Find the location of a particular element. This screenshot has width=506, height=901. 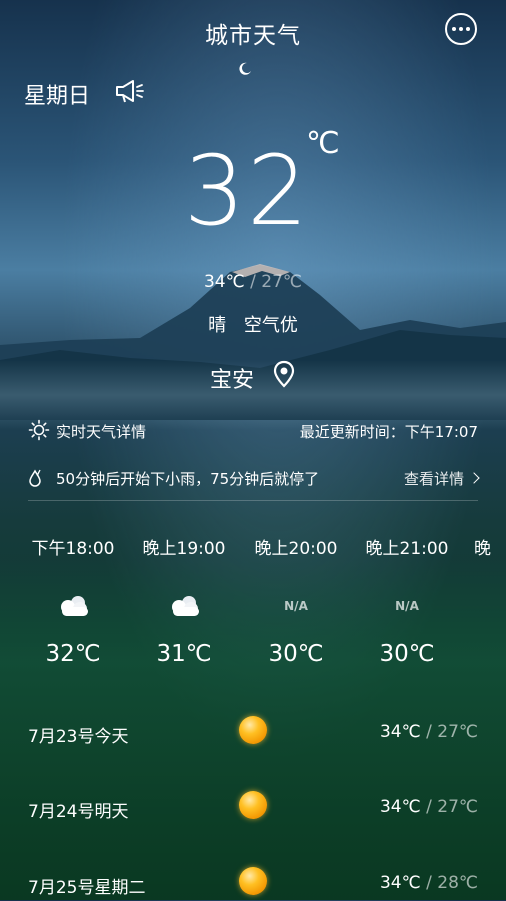

location-pin-icon is located at coordinates (284, 374).